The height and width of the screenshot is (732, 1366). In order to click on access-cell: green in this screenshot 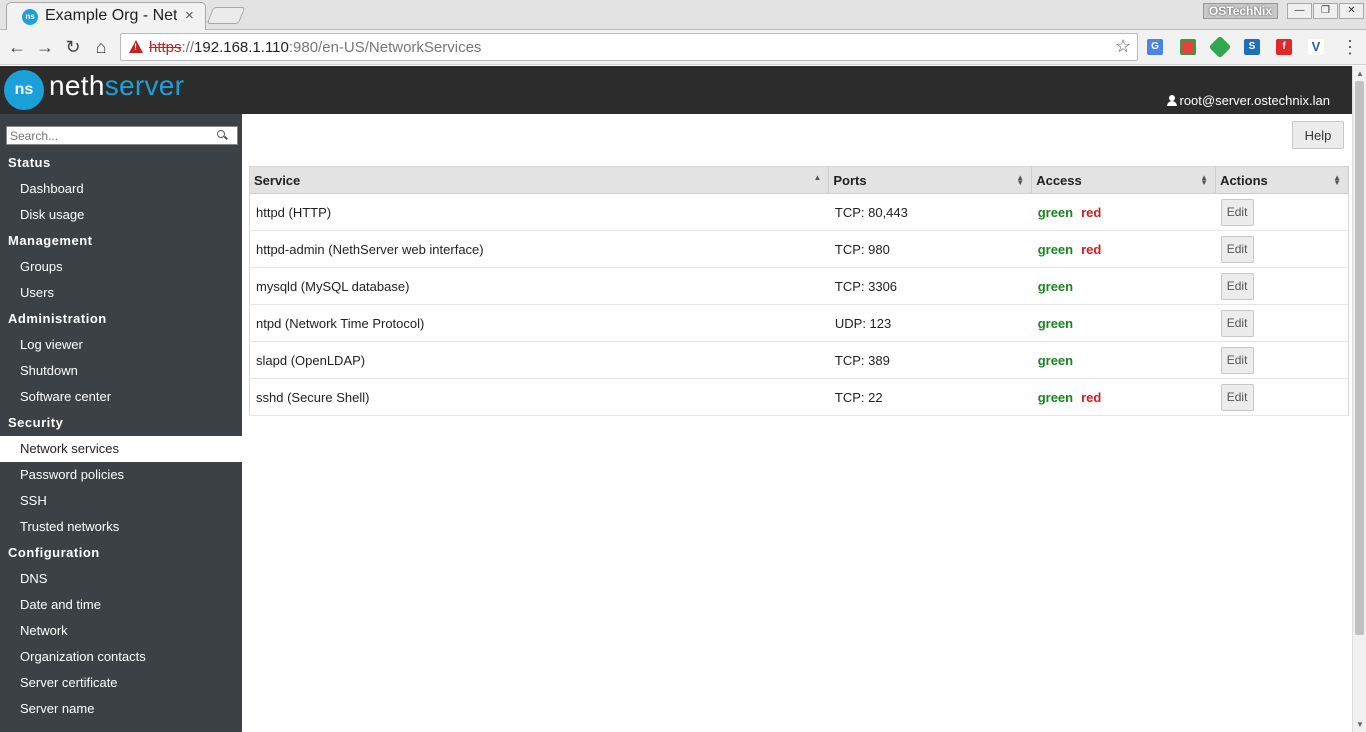, I will do `click(1123, 360)`.